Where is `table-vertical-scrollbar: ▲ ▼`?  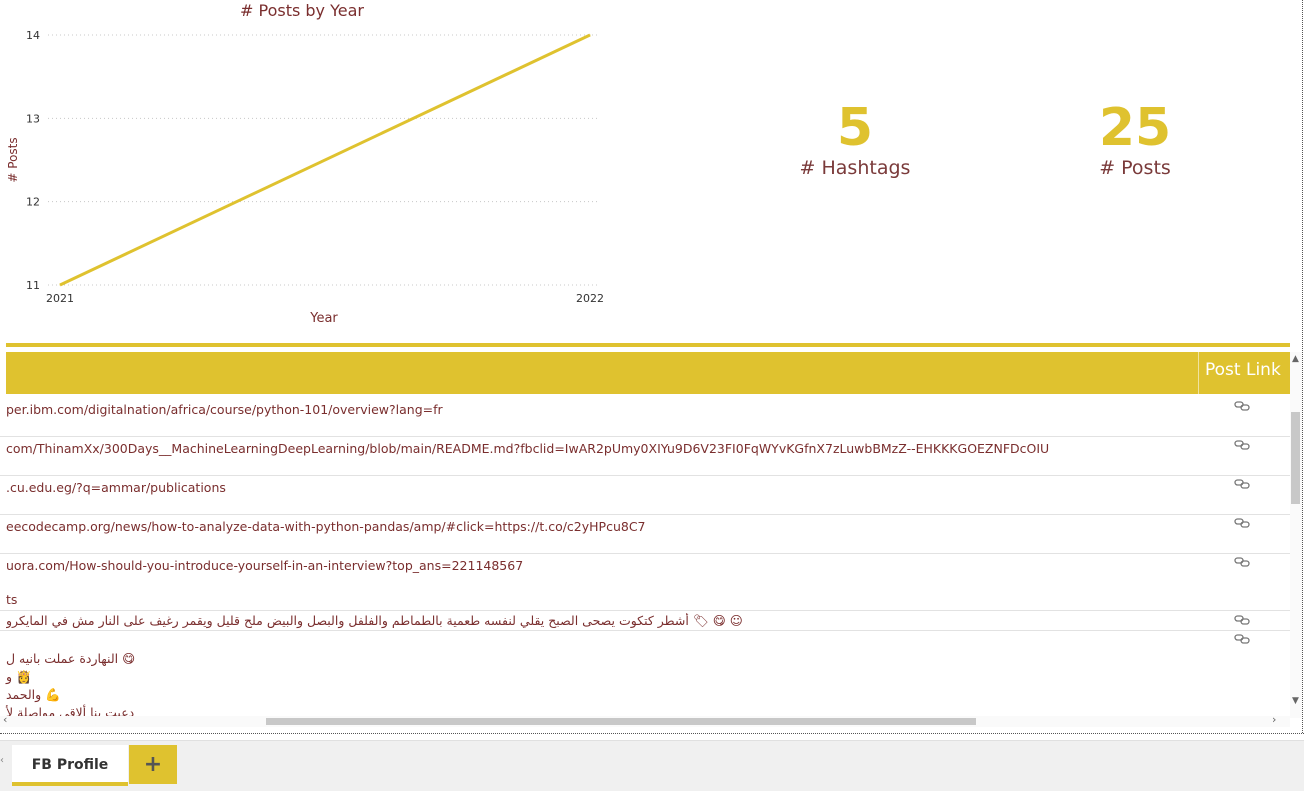 table-vertical-scrollbar: ▲ ▼ is located at coordinates (1296, 535).